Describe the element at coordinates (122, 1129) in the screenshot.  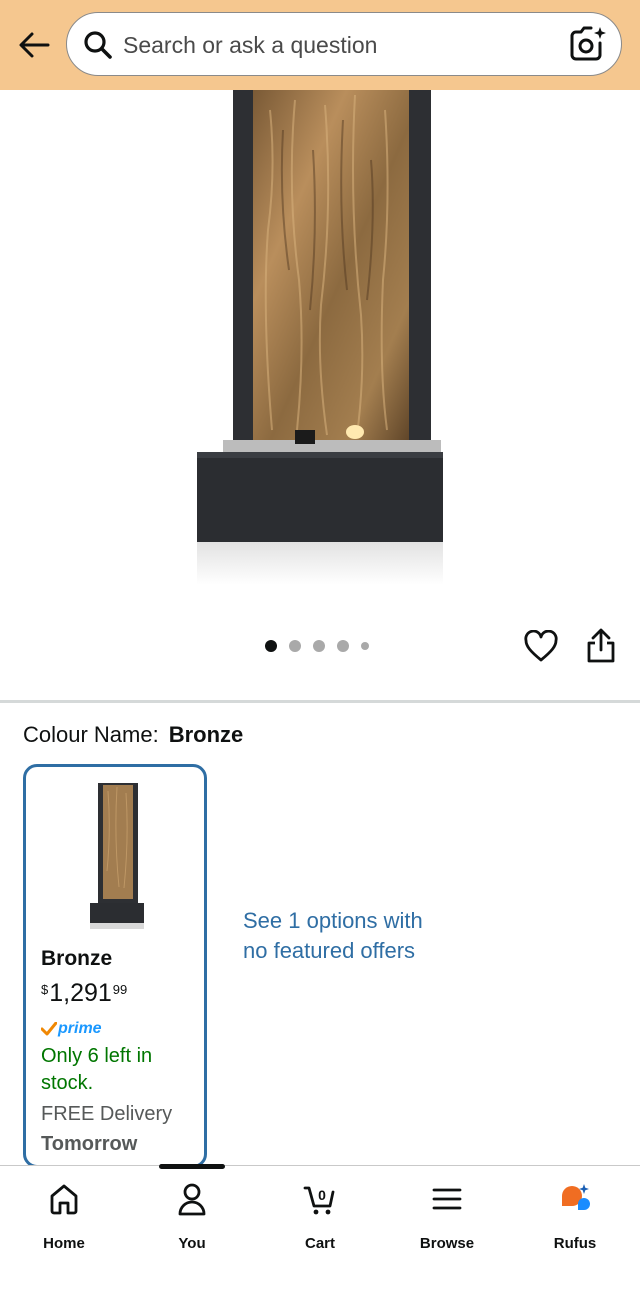
I see `delivery-info: FREE Delivery Tomorrow` at that location.